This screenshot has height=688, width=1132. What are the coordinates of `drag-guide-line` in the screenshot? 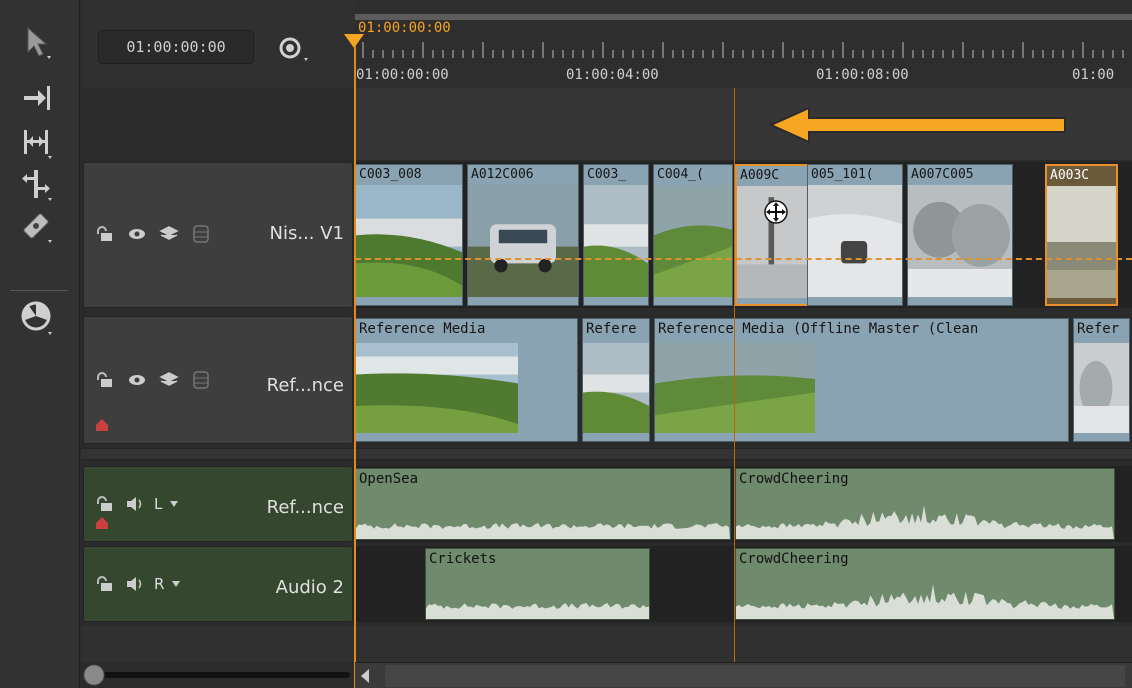 It's located at (734, 375).